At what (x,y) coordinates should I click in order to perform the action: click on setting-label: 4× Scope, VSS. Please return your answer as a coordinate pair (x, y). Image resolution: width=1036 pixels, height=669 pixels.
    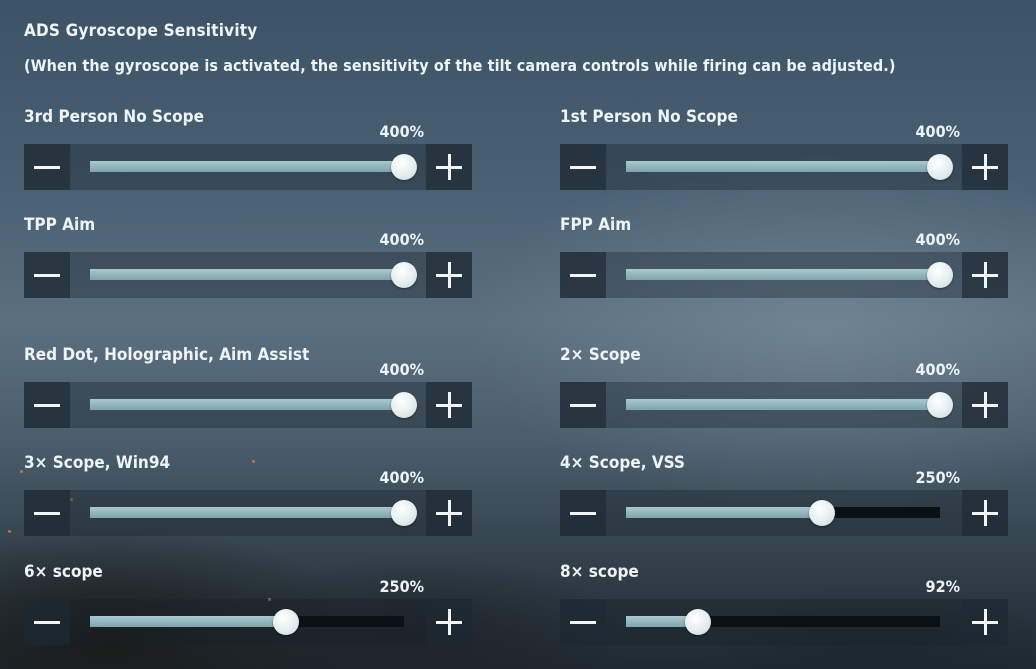
    Looking at the image, I should click on (622, 463).